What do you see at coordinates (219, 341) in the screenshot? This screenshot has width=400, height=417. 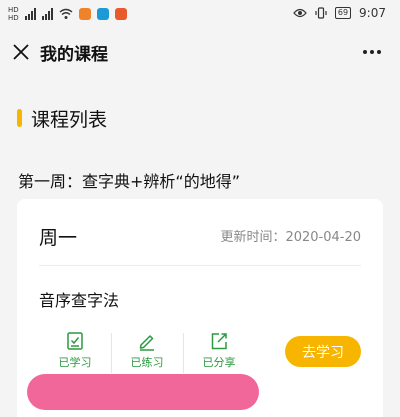 I see `share-icon` at bounding box center [219, 341].